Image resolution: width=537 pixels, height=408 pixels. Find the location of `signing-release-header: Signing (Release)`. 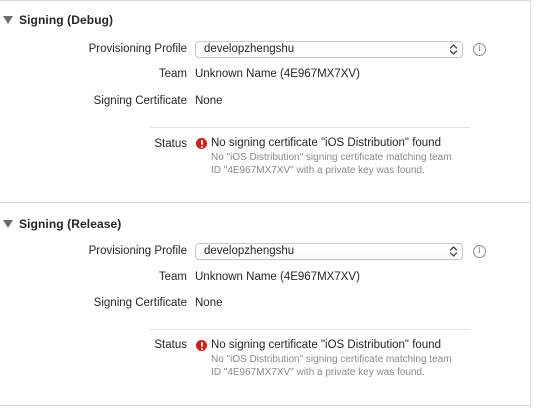

signing-release-header: Signing (Release) is located at coordinates (62, 224).